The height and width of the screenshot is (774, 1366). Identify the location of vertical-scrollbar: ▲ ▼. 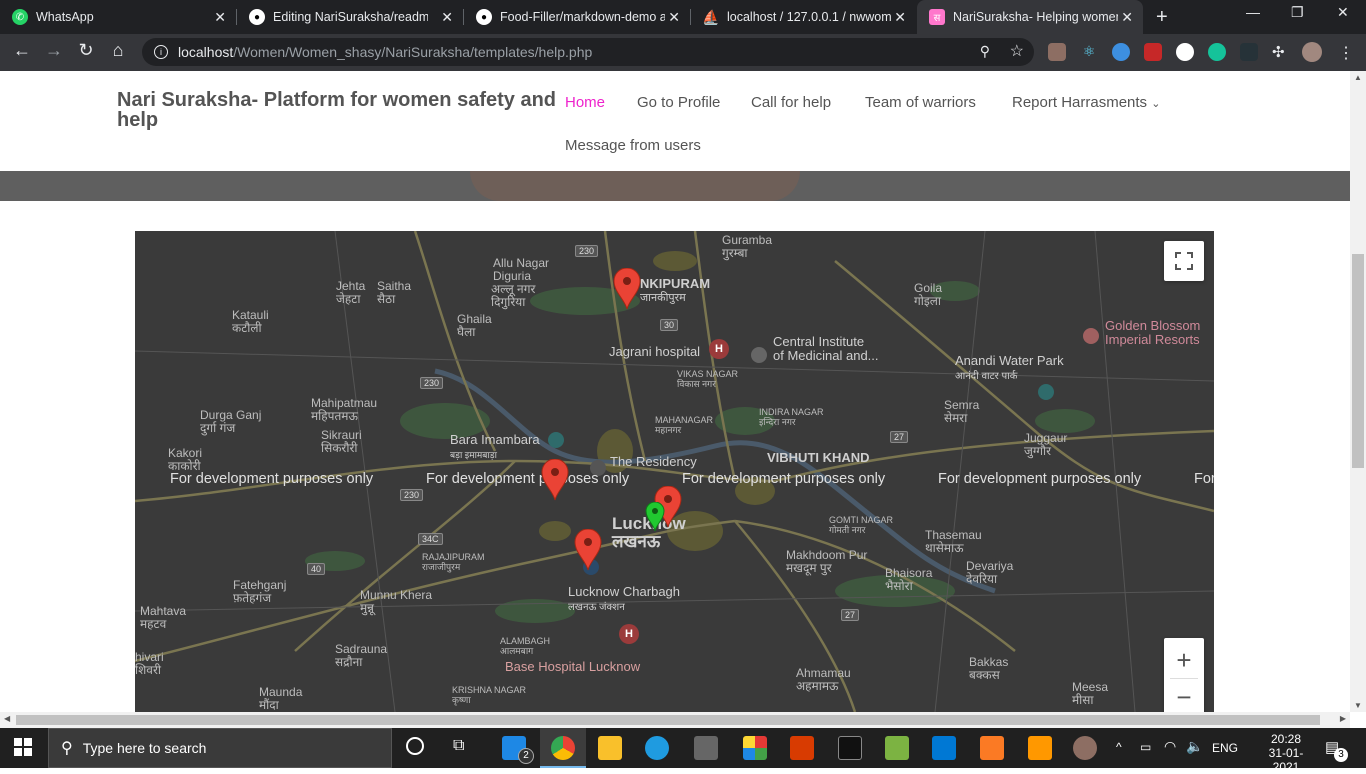
(1358, 391).